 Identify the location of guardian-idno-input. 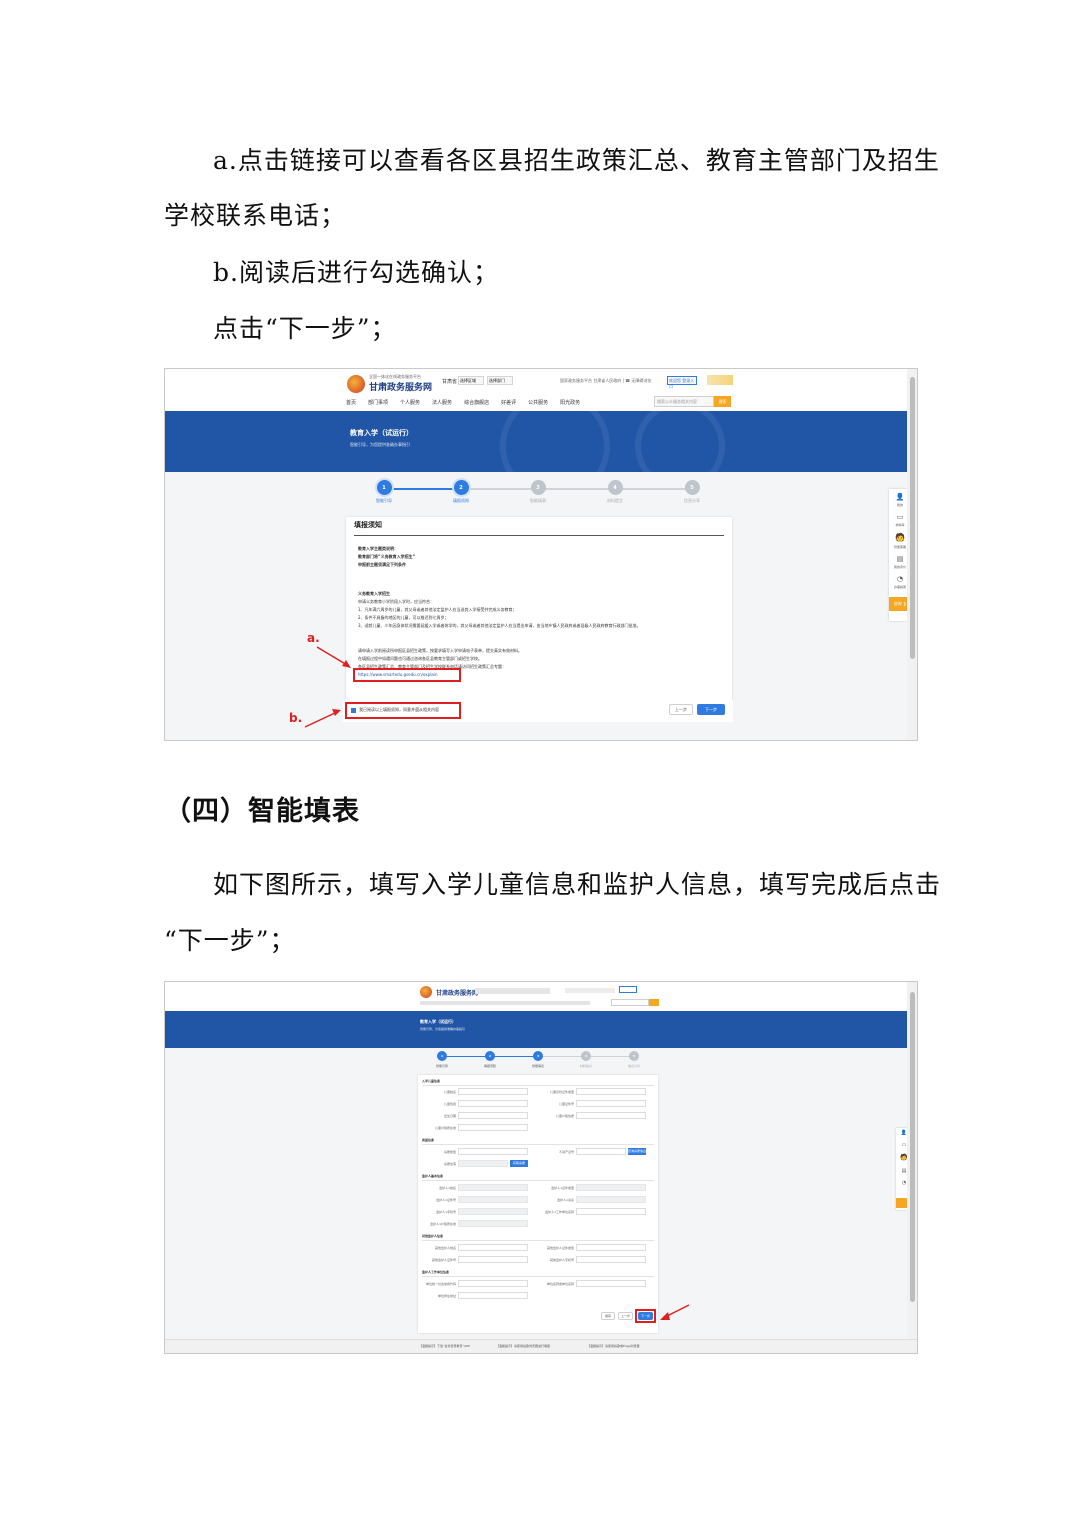
(493, 1199).